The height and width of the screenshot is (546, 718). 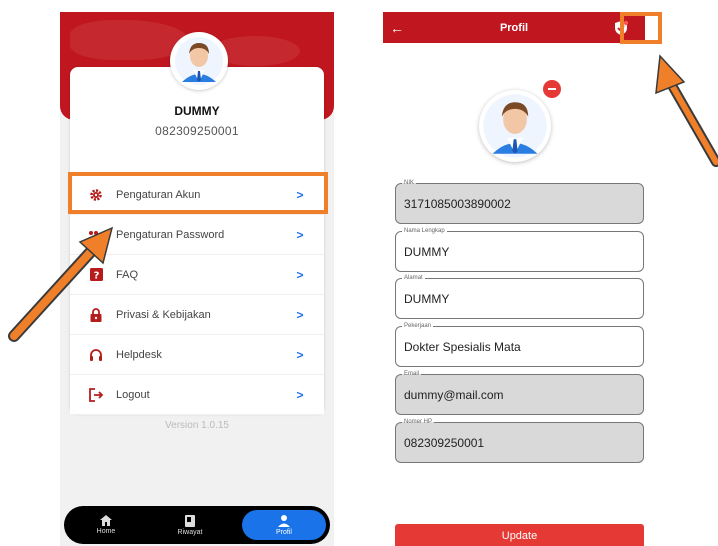 What do you see at coordinates (457, 204) in the screenshot?
I see `nik-value: 3171085003890002` at bounding box center [457, 204].